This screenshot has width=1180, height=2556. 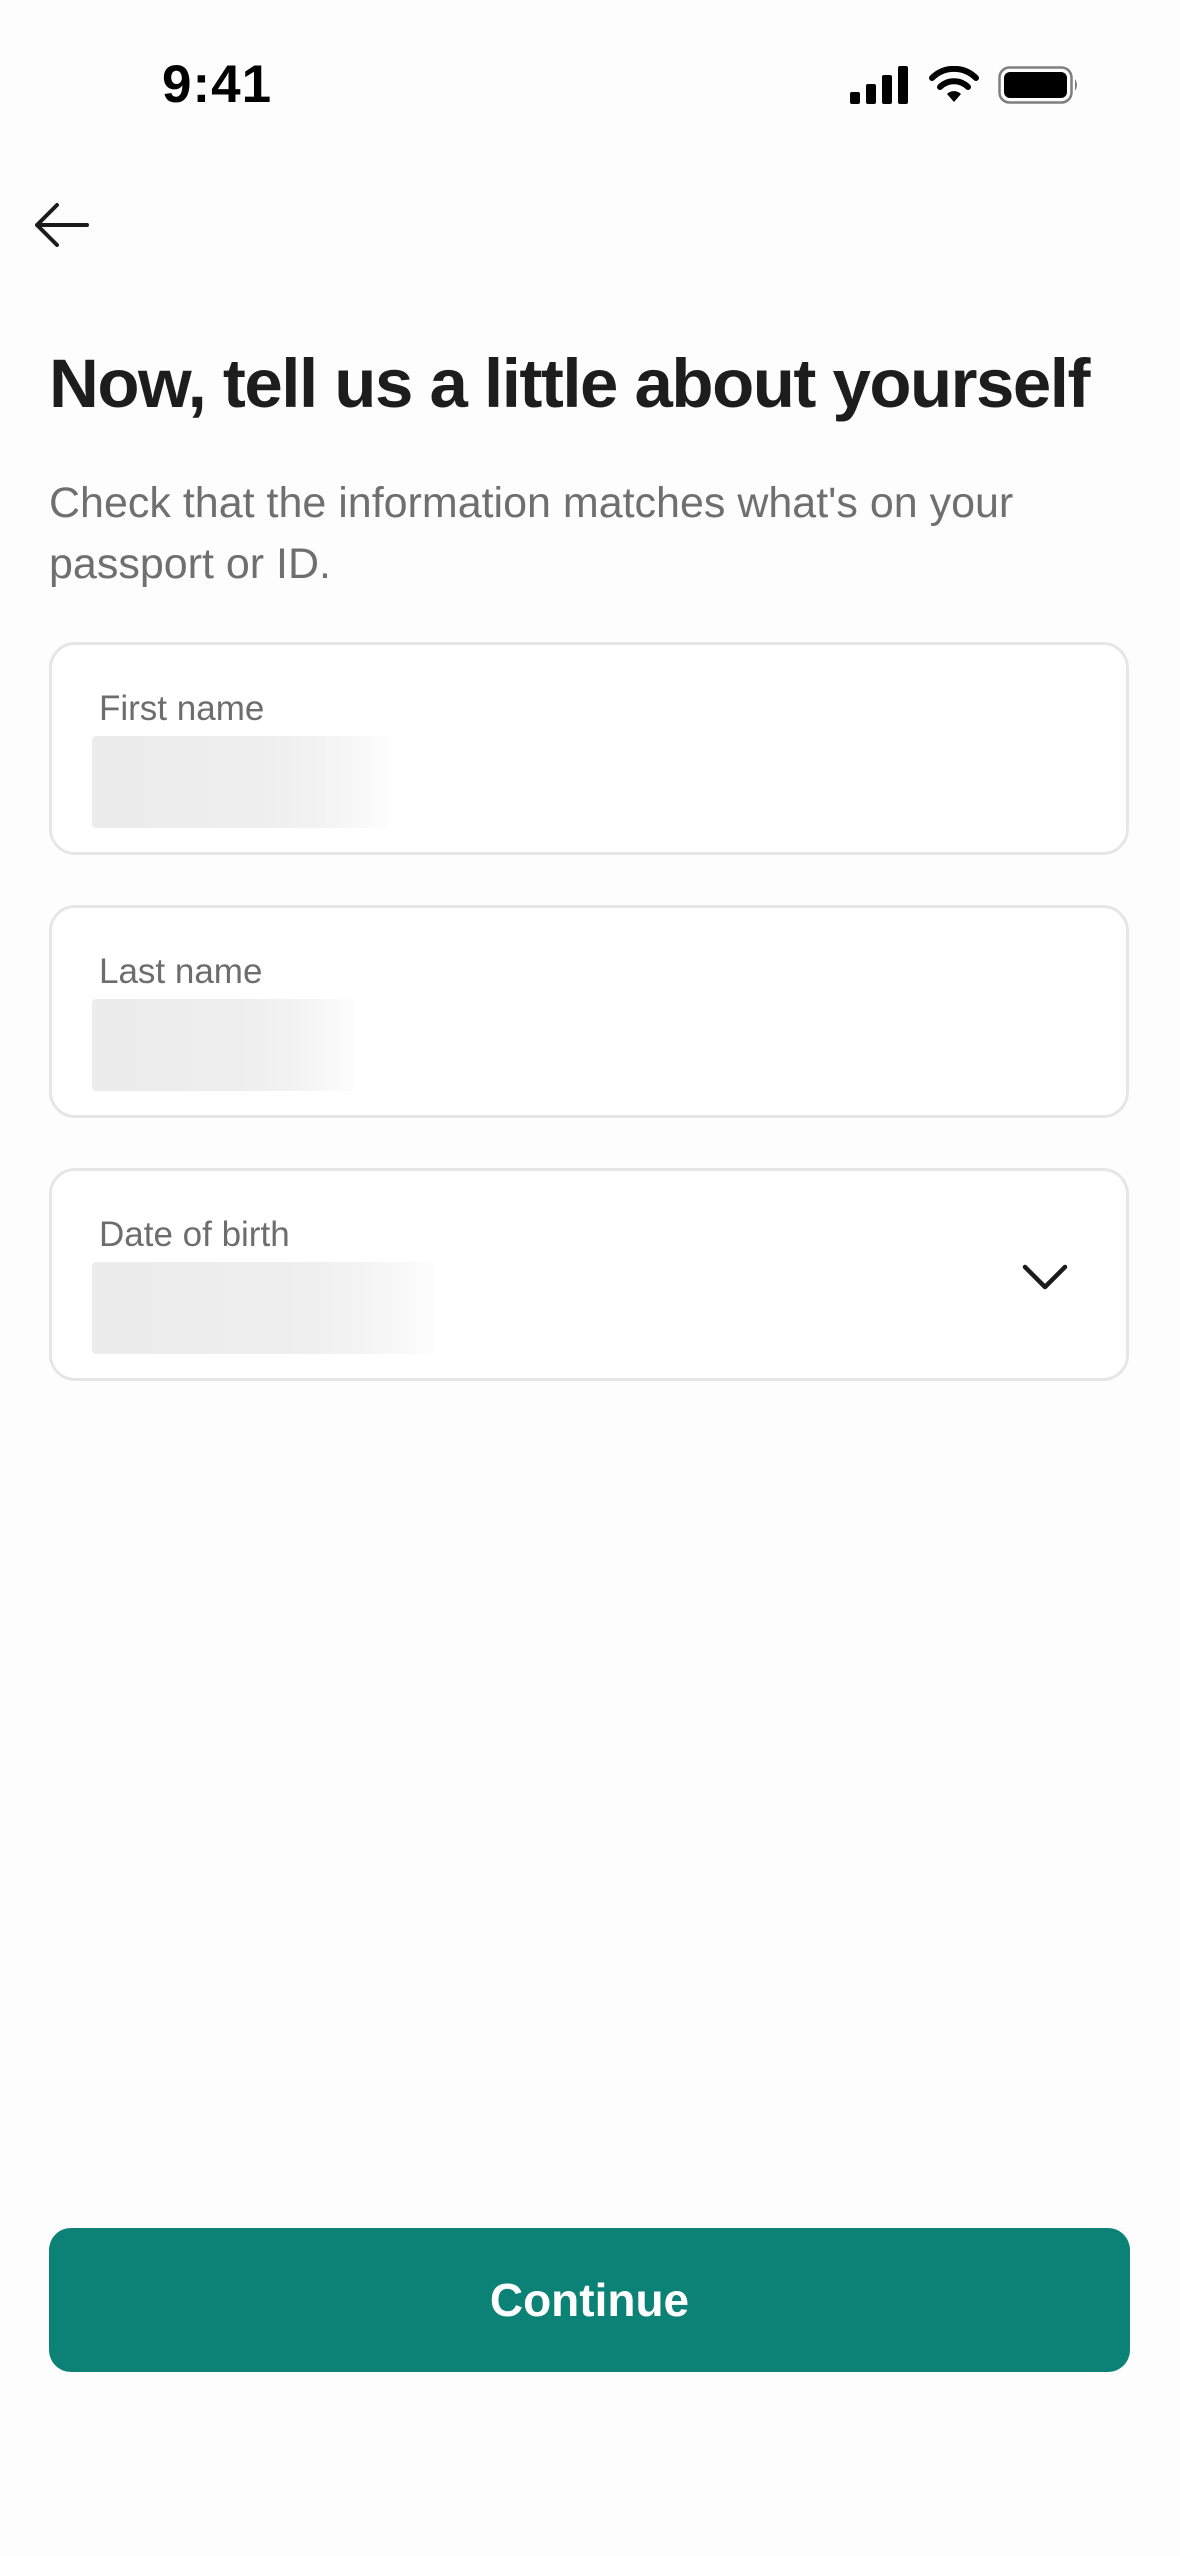 I want to click on status-time: 9:41, so click(x=217, y=84).